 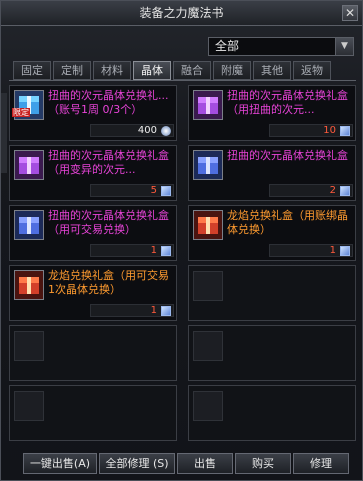 I want to click on shop-item-slot: 龙焰兑换礼盒（用账绑晶体兑换） 1, so click(x=272, y=233).